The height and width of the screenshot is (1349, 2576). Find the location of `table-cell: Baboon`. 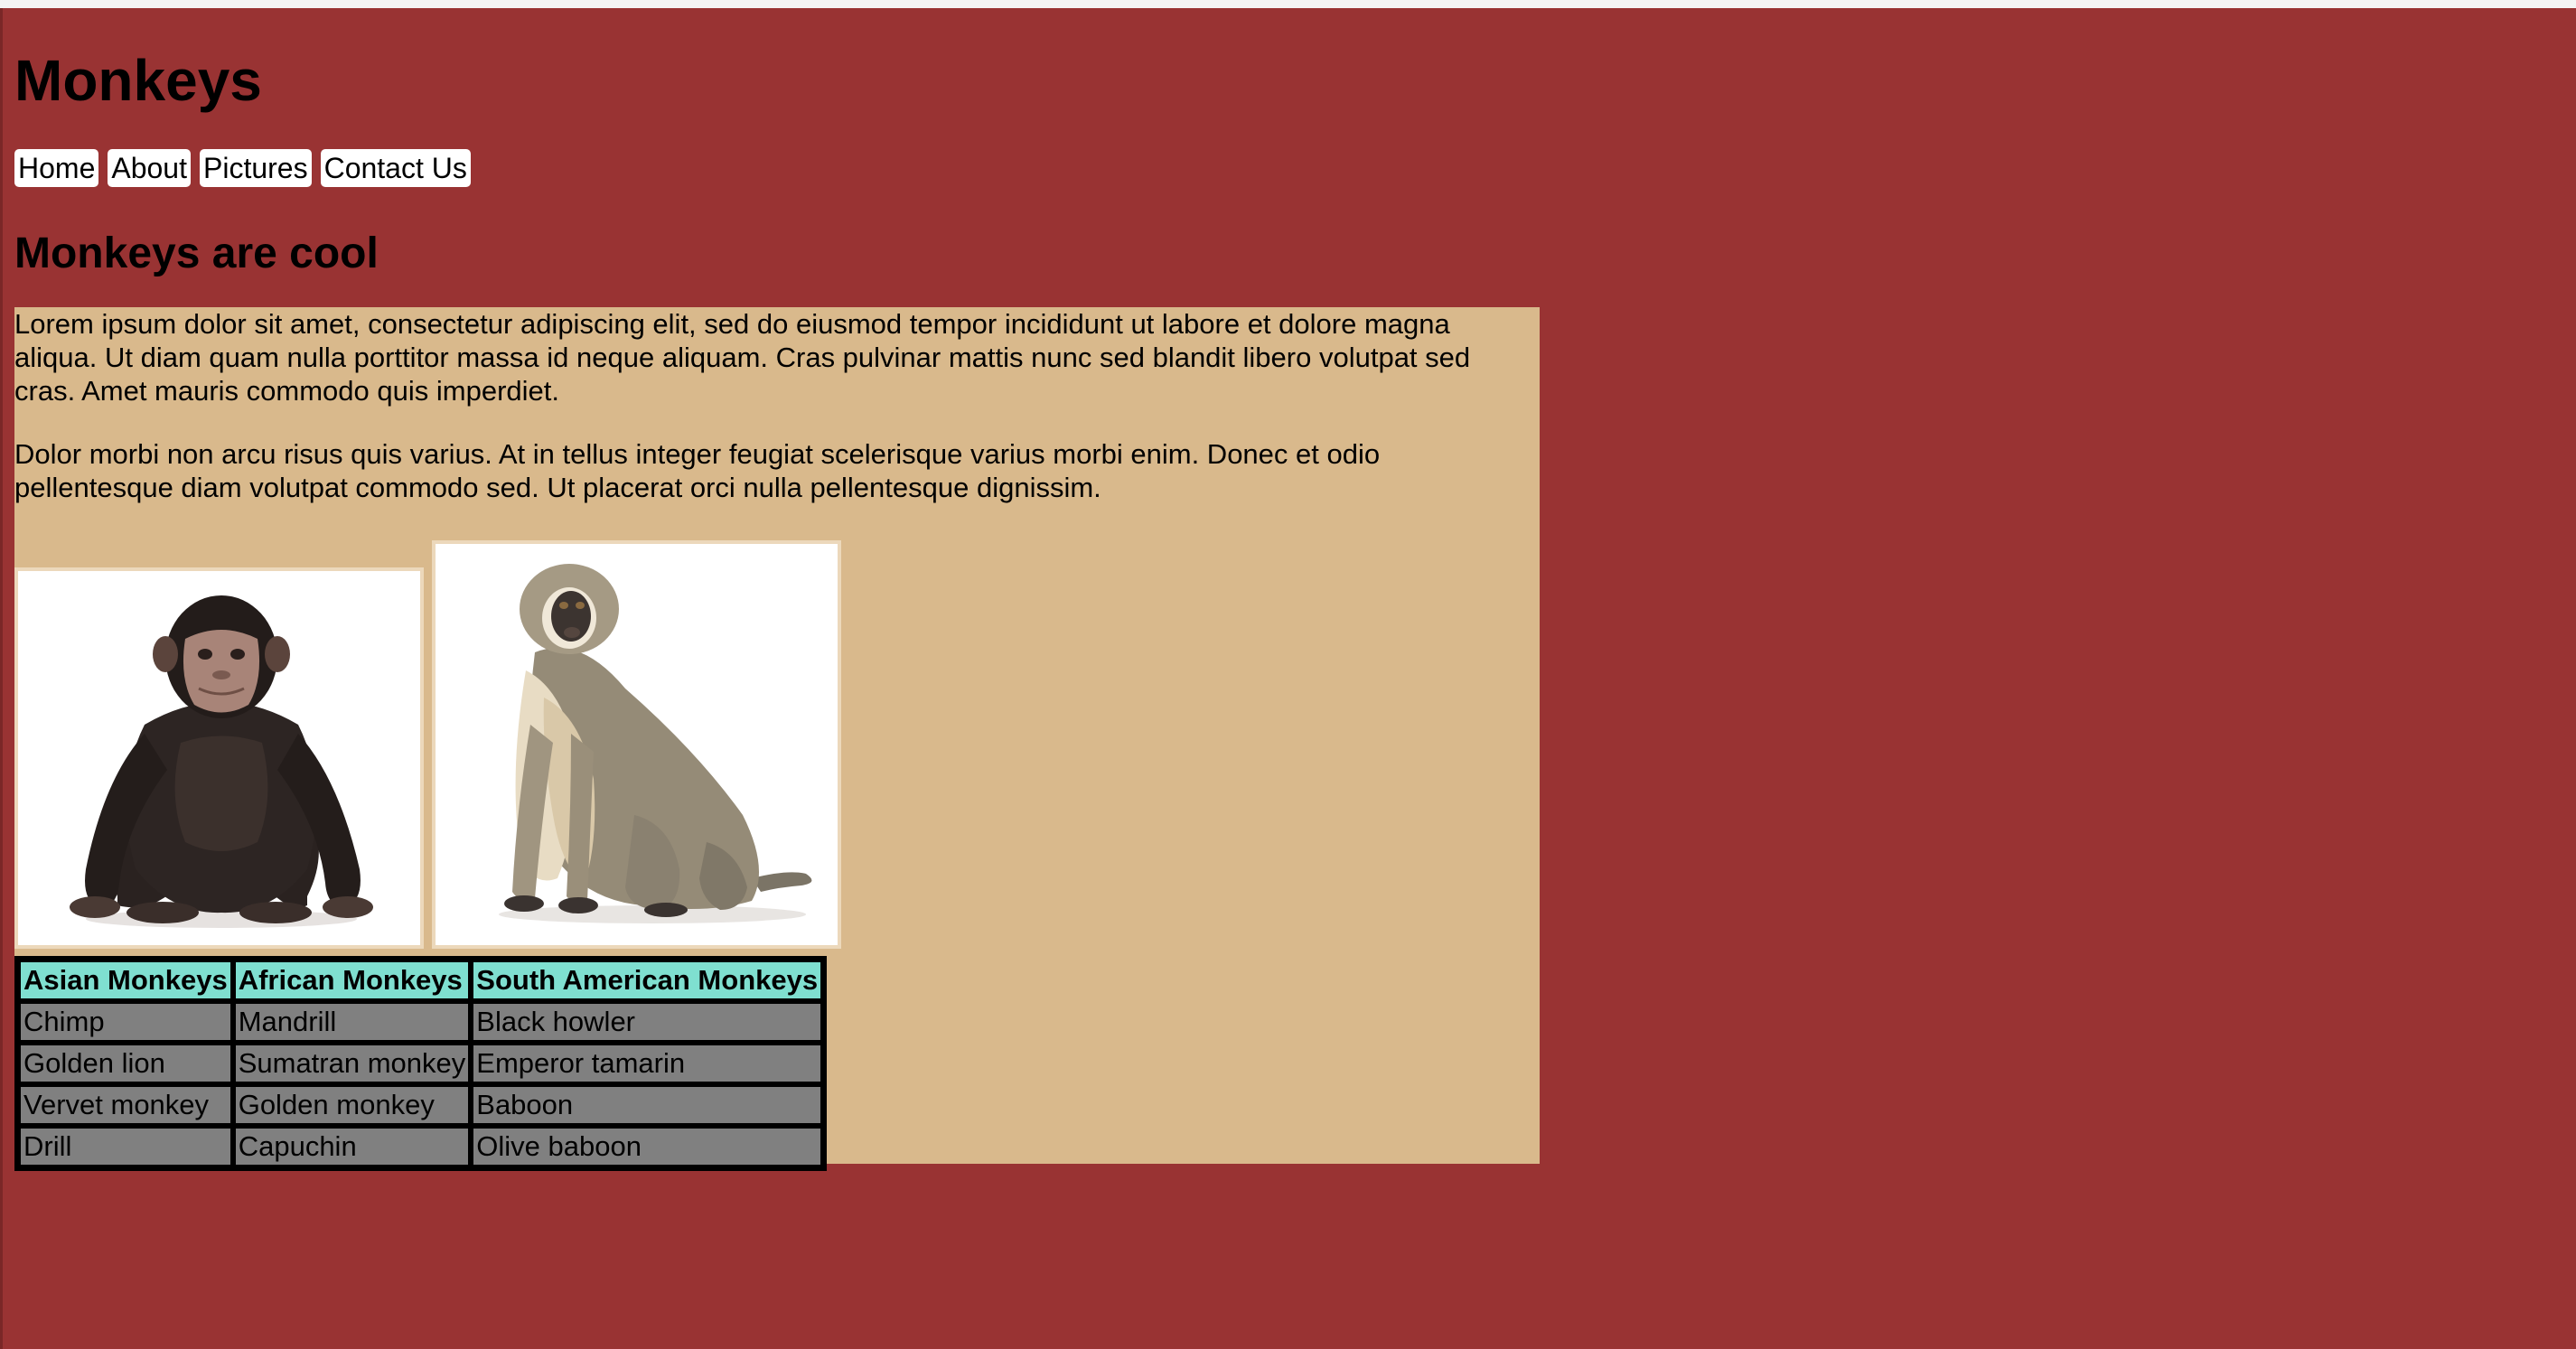

table-cell: Baboon is located at coordinates (647, 1105).